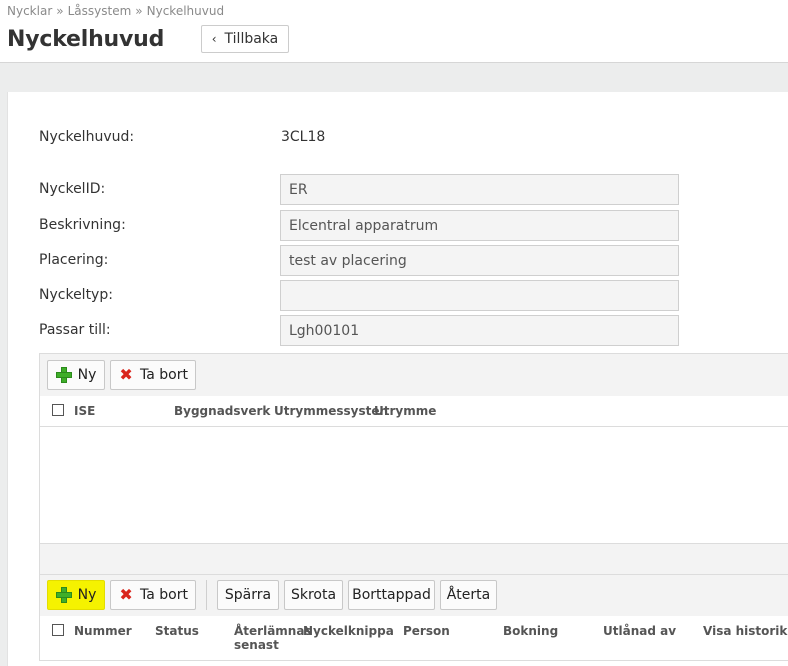  Describe the element at coordinates (479, 225) in the screenshot. I see `beskrivning-field: Elcentral apparatrum` at that location.